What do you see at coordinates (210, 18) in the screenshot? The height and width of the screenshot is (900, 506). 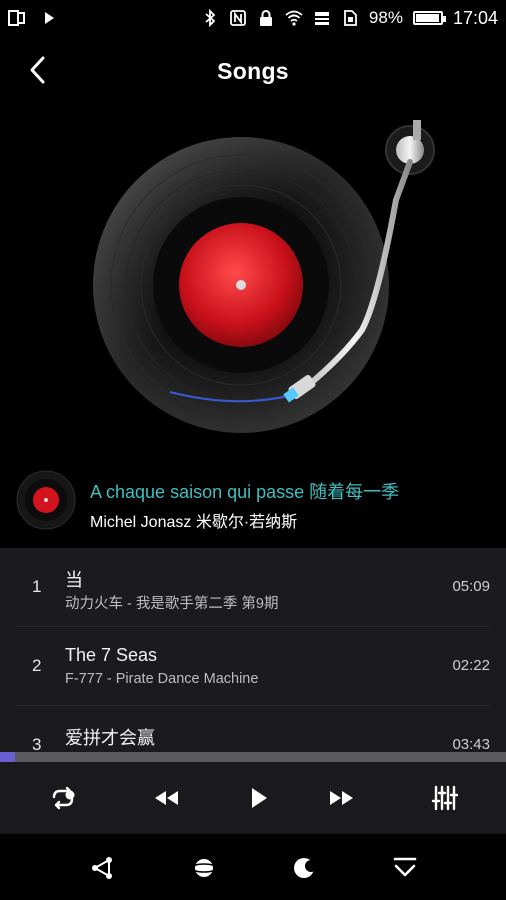 I see `bluetooth-icon` at bounding box center [210, 18].